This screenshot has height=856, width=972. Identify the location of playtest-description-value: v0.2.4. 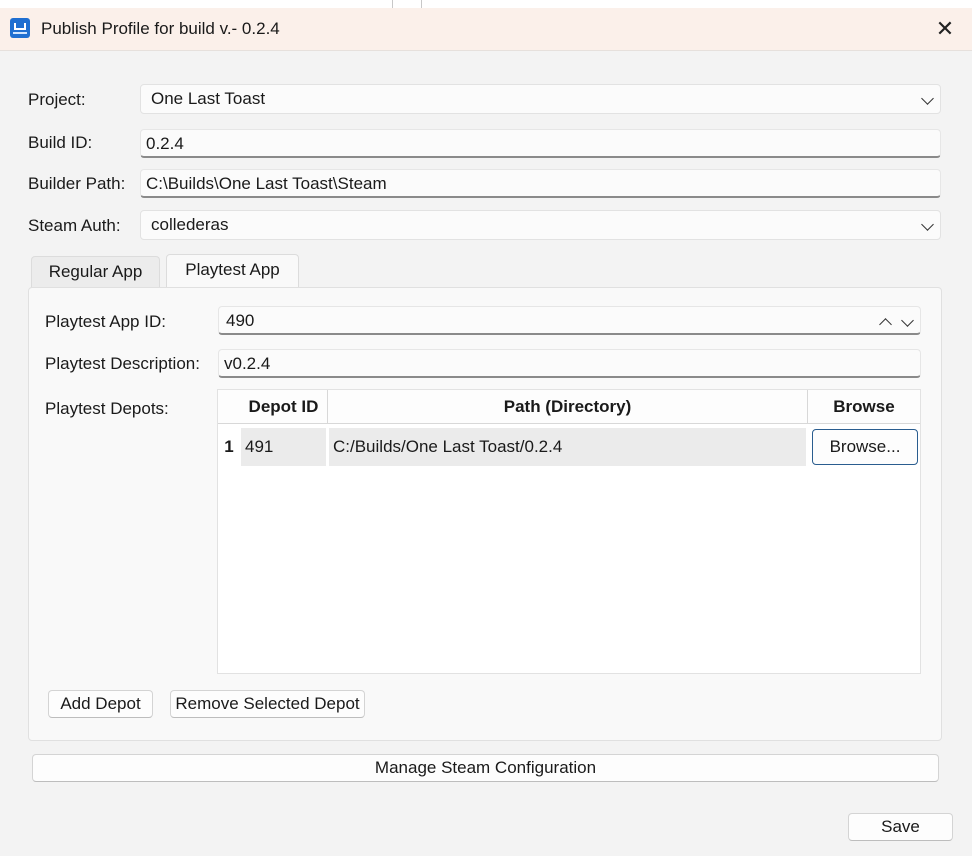
(247, 363).